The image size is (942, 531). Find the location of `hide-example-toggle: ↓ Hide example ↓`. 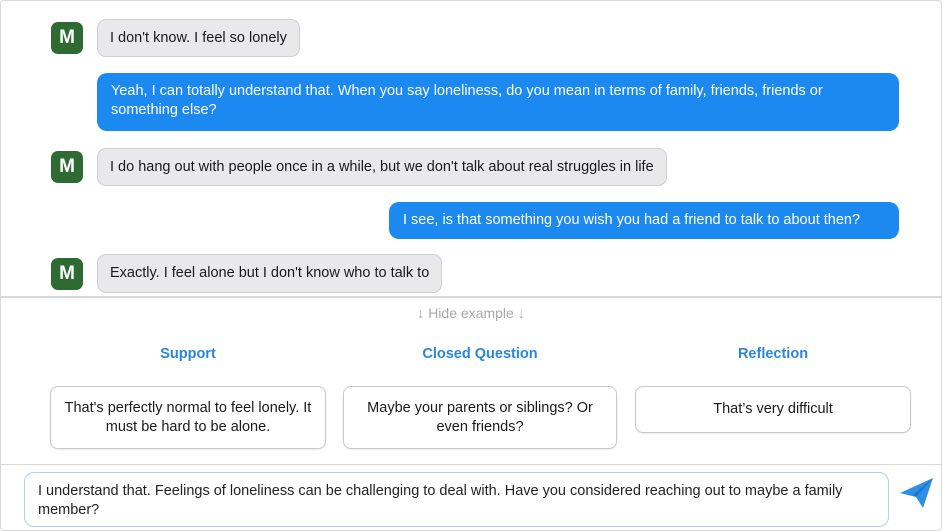

hide-example-toggle: ↓ Hide example ↓ is located at coordinates (471, 313).